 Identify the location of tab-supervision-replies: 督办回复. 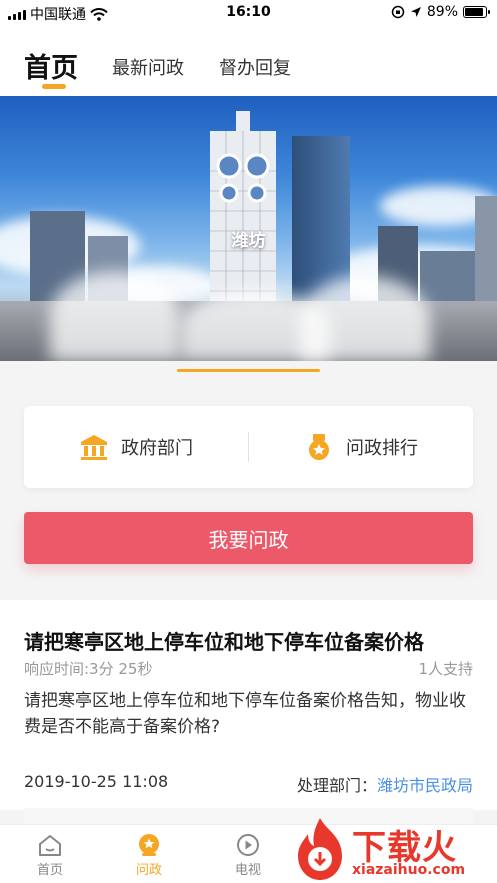
(255, 67).